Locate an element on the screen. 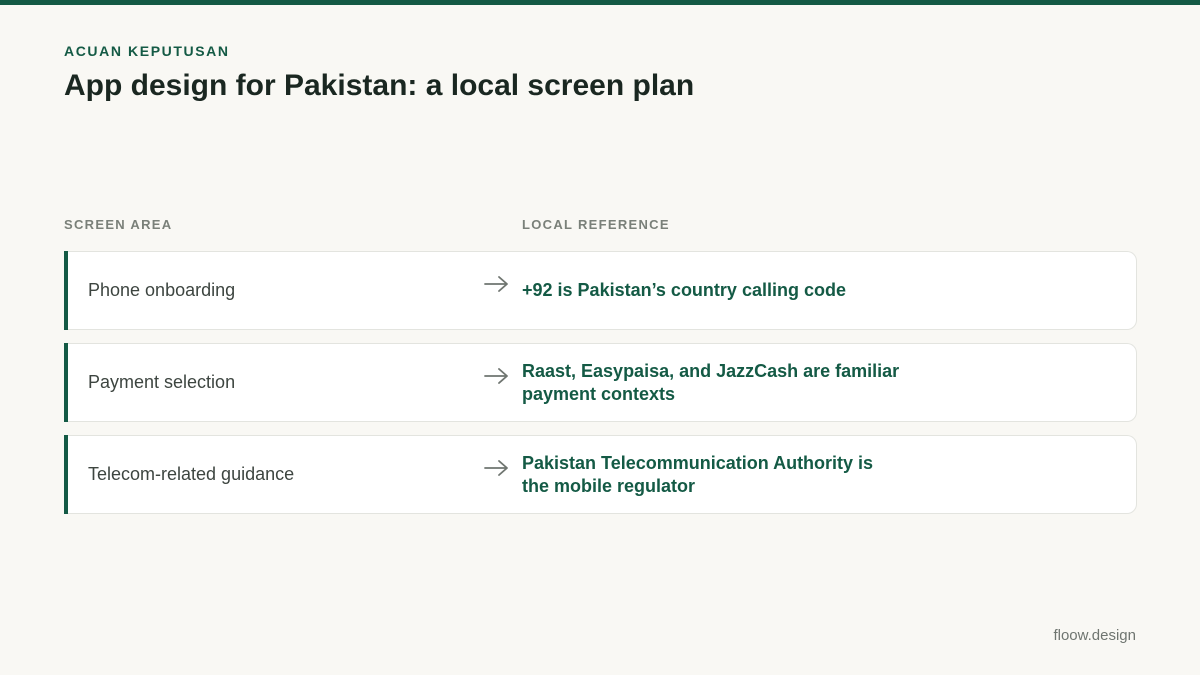 The image size is (1200, 675). column-header-screen-area: SCREEN AREA is located at coordinates (118, 224).